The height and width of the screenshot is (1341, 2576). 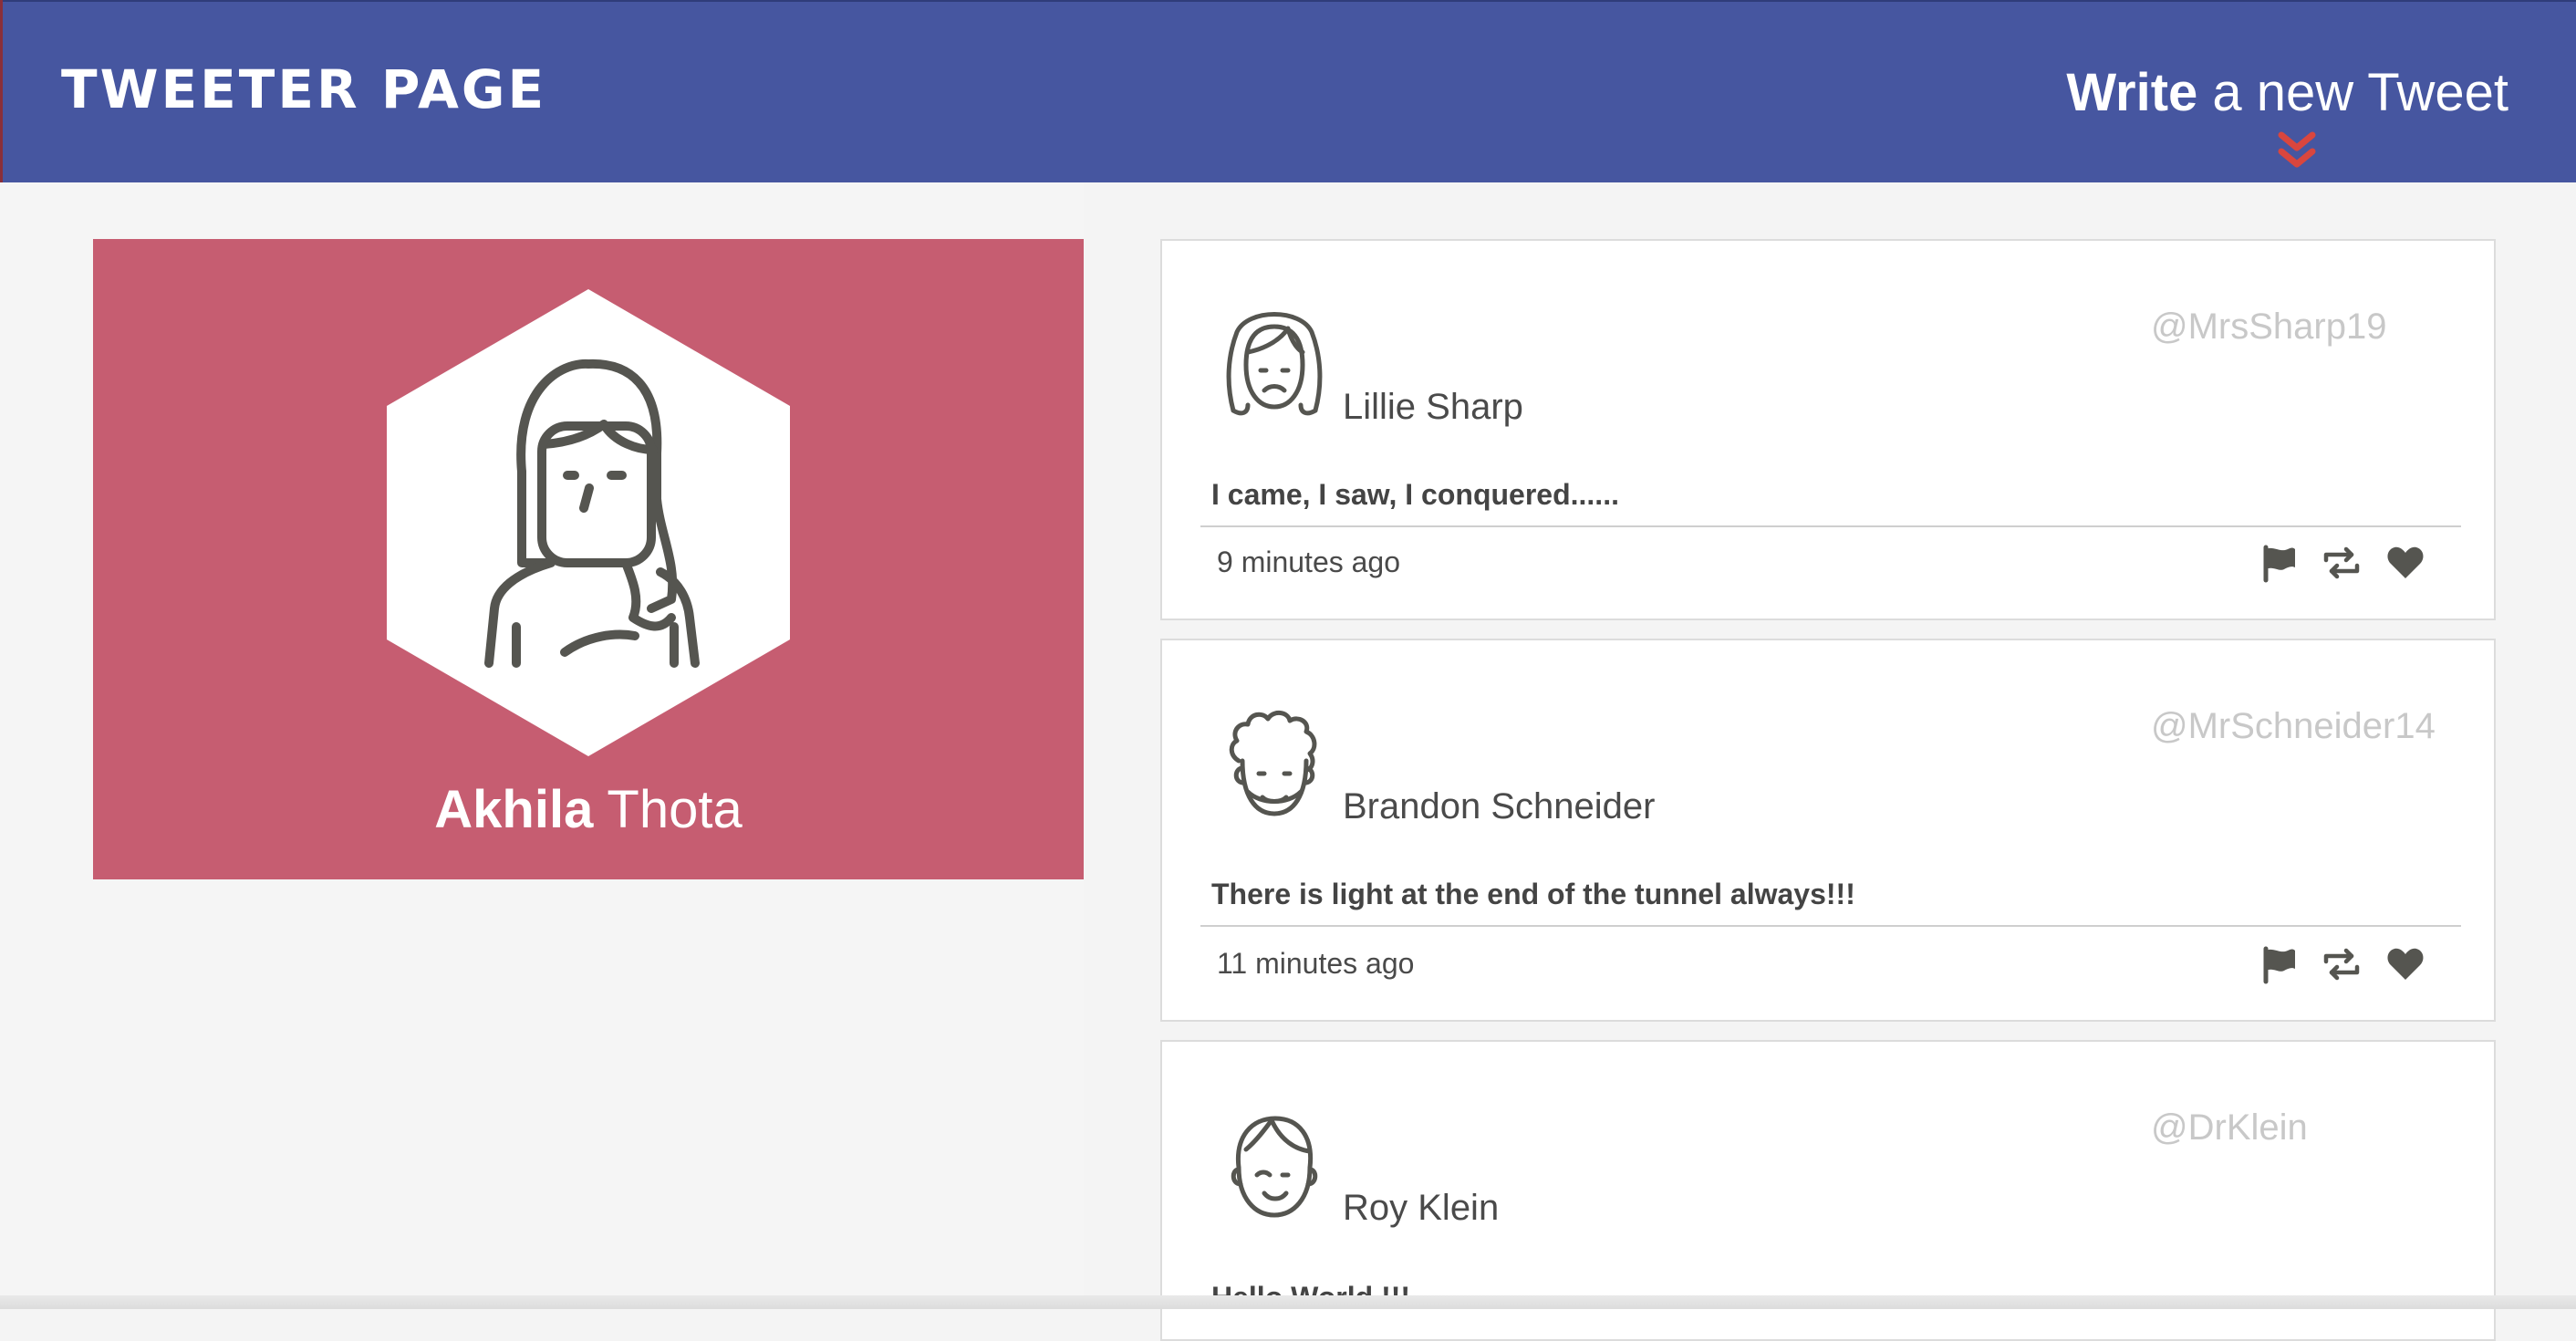 What do you see at coordinates (1499, 806) in the screenshot?
I see `tweet-author-name: Brandon Schneider` at bounding box center [1499, 806].